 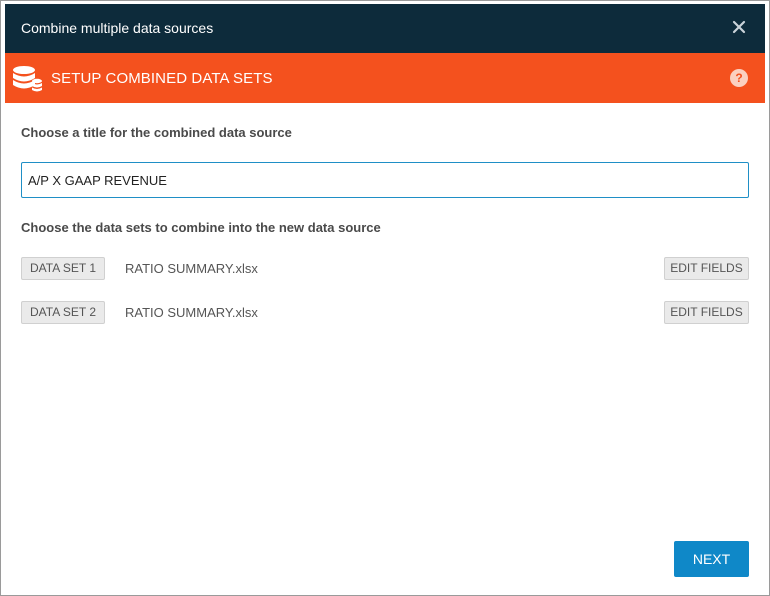 I want to click on dataset-2-button: DATA SET 2, so click(x=63, y=312).